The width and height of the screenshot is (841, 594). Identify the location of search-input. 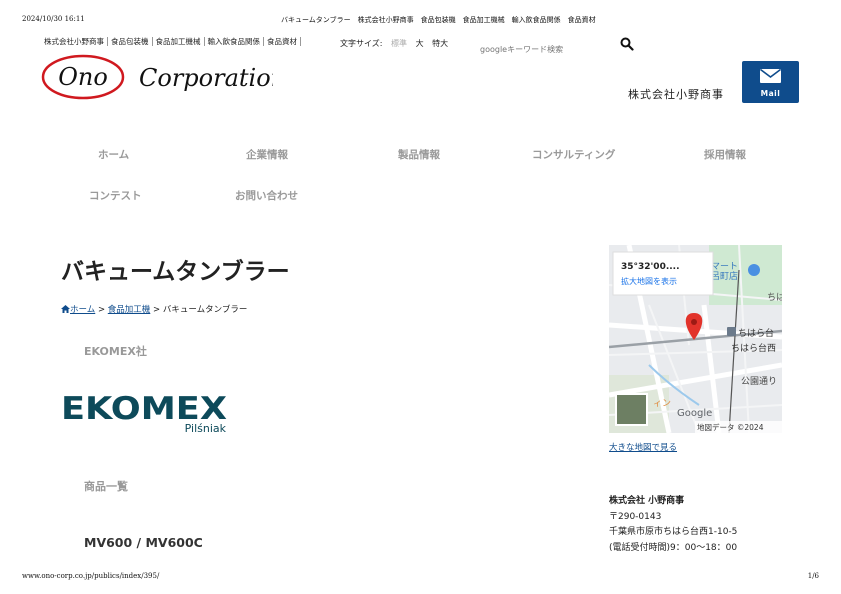
(545, 49).